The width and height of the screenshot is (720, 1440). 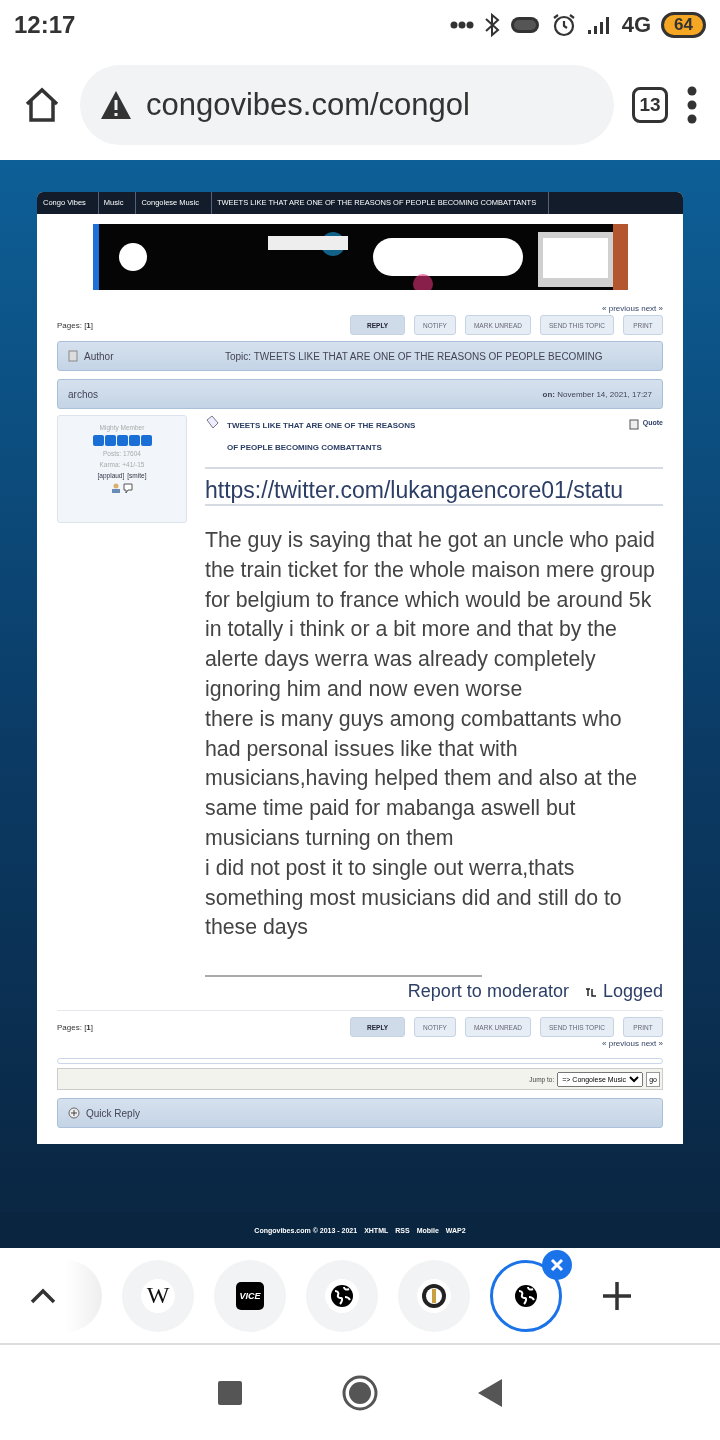 What do you see at coordinates (74, 1113) in the screenshot?
I see `plus-circle-icon` at bounding box center [74, 1113].